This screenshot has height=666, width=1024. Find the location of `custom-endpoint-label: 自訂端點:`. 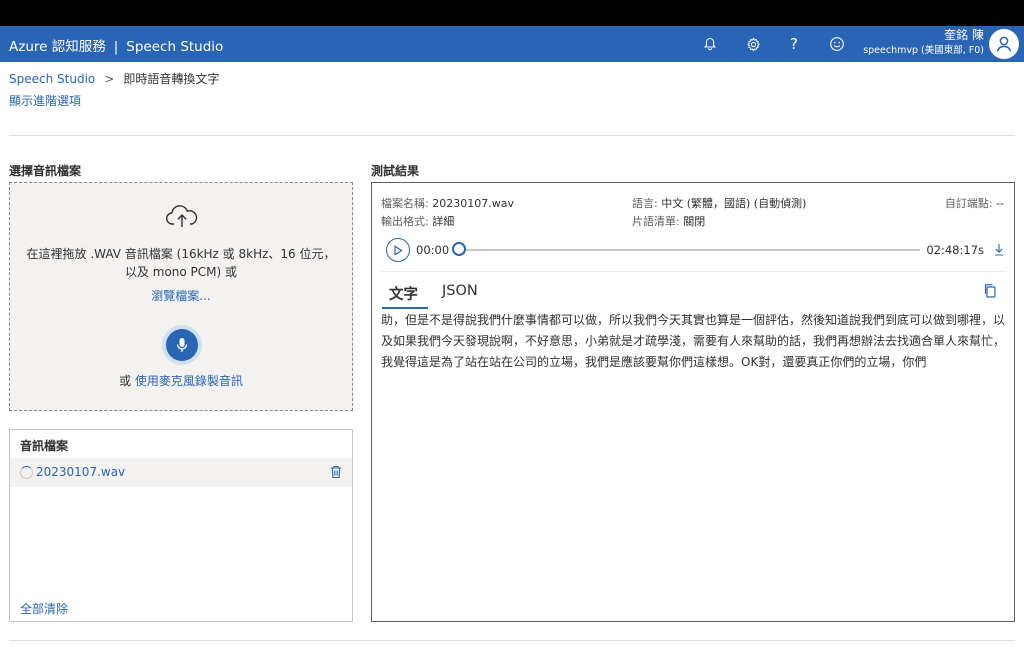

custom-endpoint-label: 自訂端點: is located at coordinates (968, 203).